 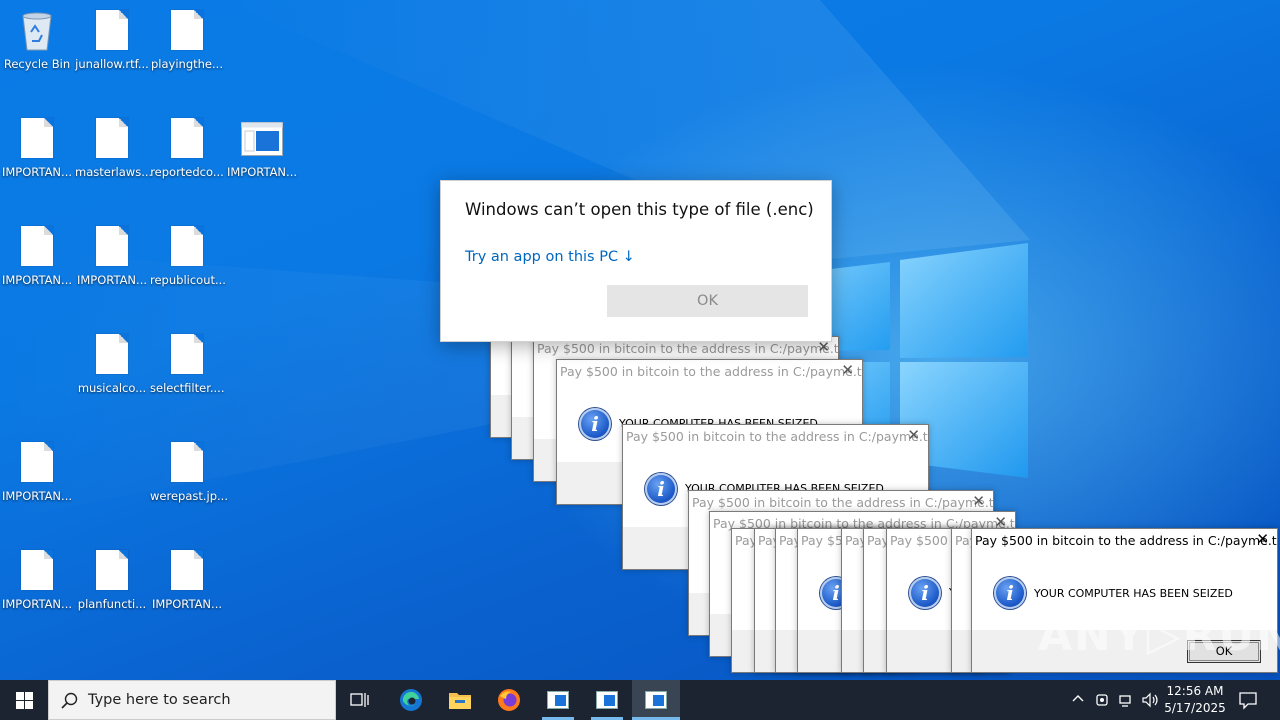 What do you see at coordinates (1195, 700) in the screenshot?
I see `taskbar-clock: 12:56 AM 5/17/2025` at bounding box center [1195, 700].